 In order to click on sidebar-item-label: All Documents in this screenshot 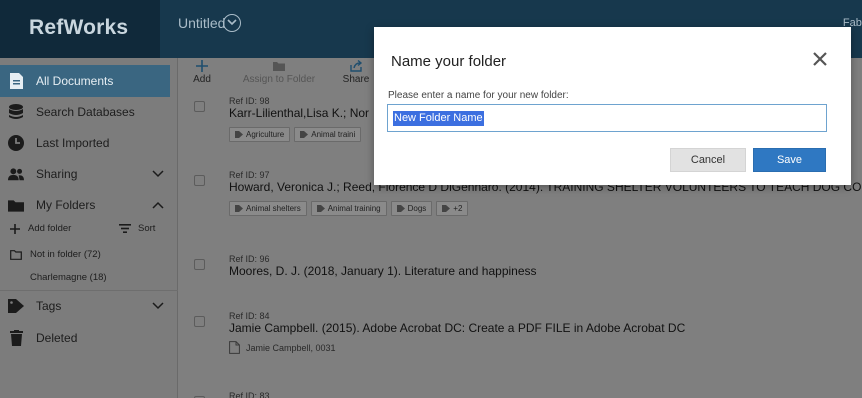, I will do `click(75, 81)`.